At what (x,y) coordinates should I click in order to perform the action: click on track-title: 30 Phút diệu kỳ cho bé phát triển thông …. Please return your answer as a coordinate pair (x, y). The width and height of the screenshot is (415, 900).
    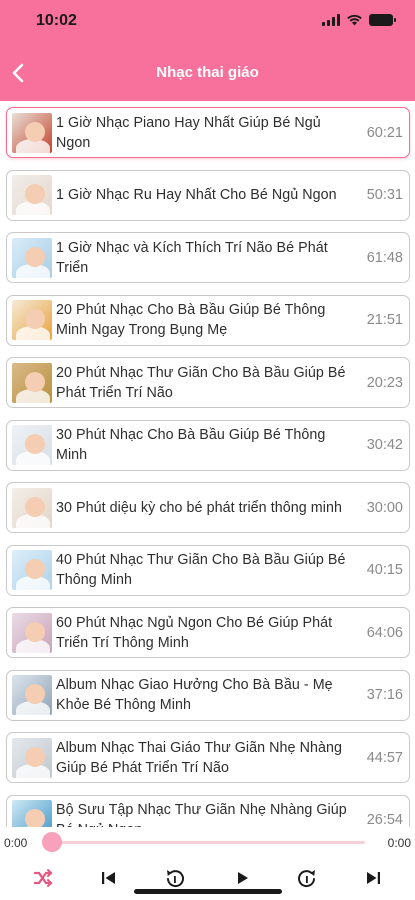
    Looking at the image, I should click on (199, 507).